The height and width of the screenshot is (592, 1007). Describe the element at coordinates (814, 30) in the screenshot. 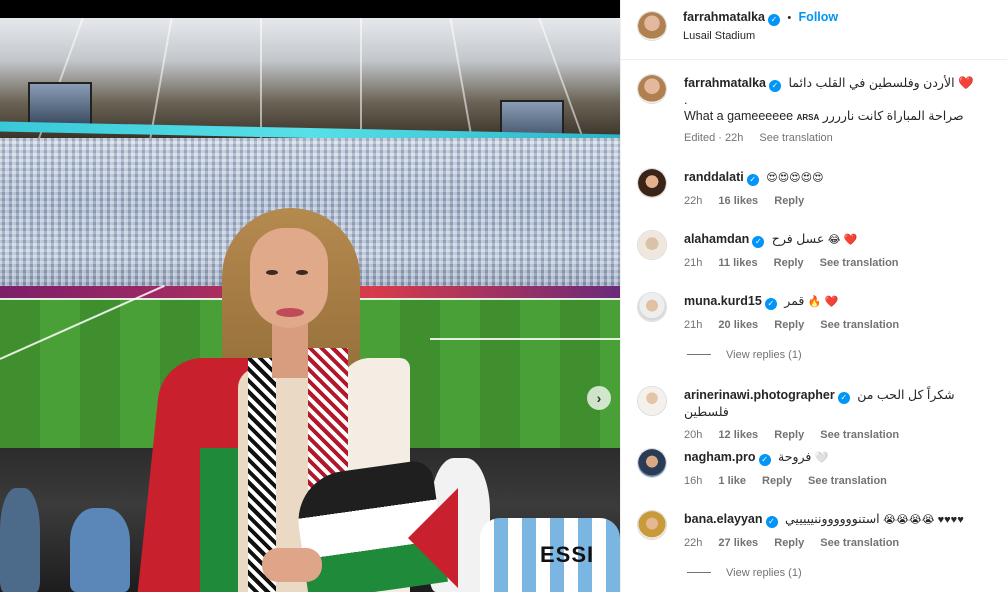

I see `post-header: farrahmatalka ✓ • Follow Lusail Stadium` at that location.